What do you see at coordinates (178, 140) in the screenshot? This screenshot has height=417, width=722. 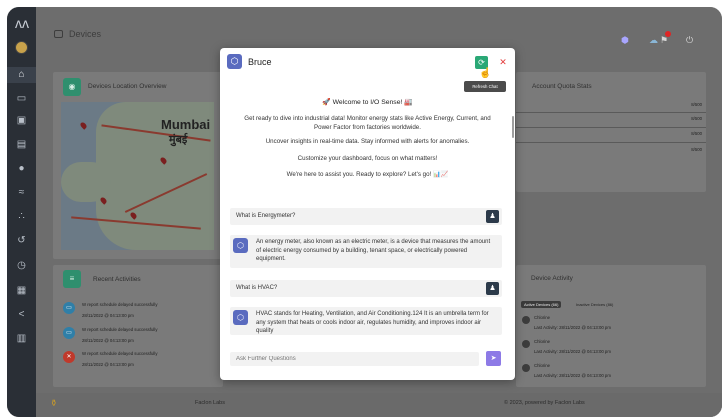 I see `map-city-label-local: मुंबई` at bounding box center [178, 140].